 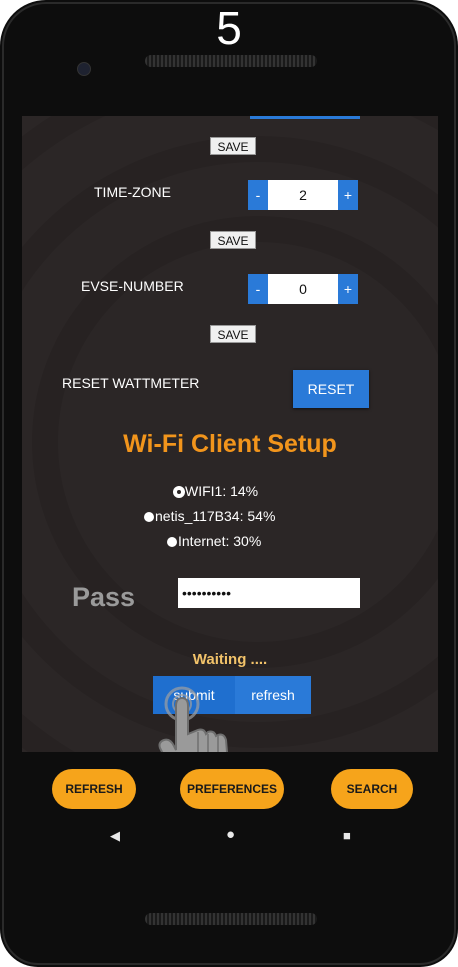 I want to click on evse-number-stepper: - 0 +, so click(x=303, y=289).